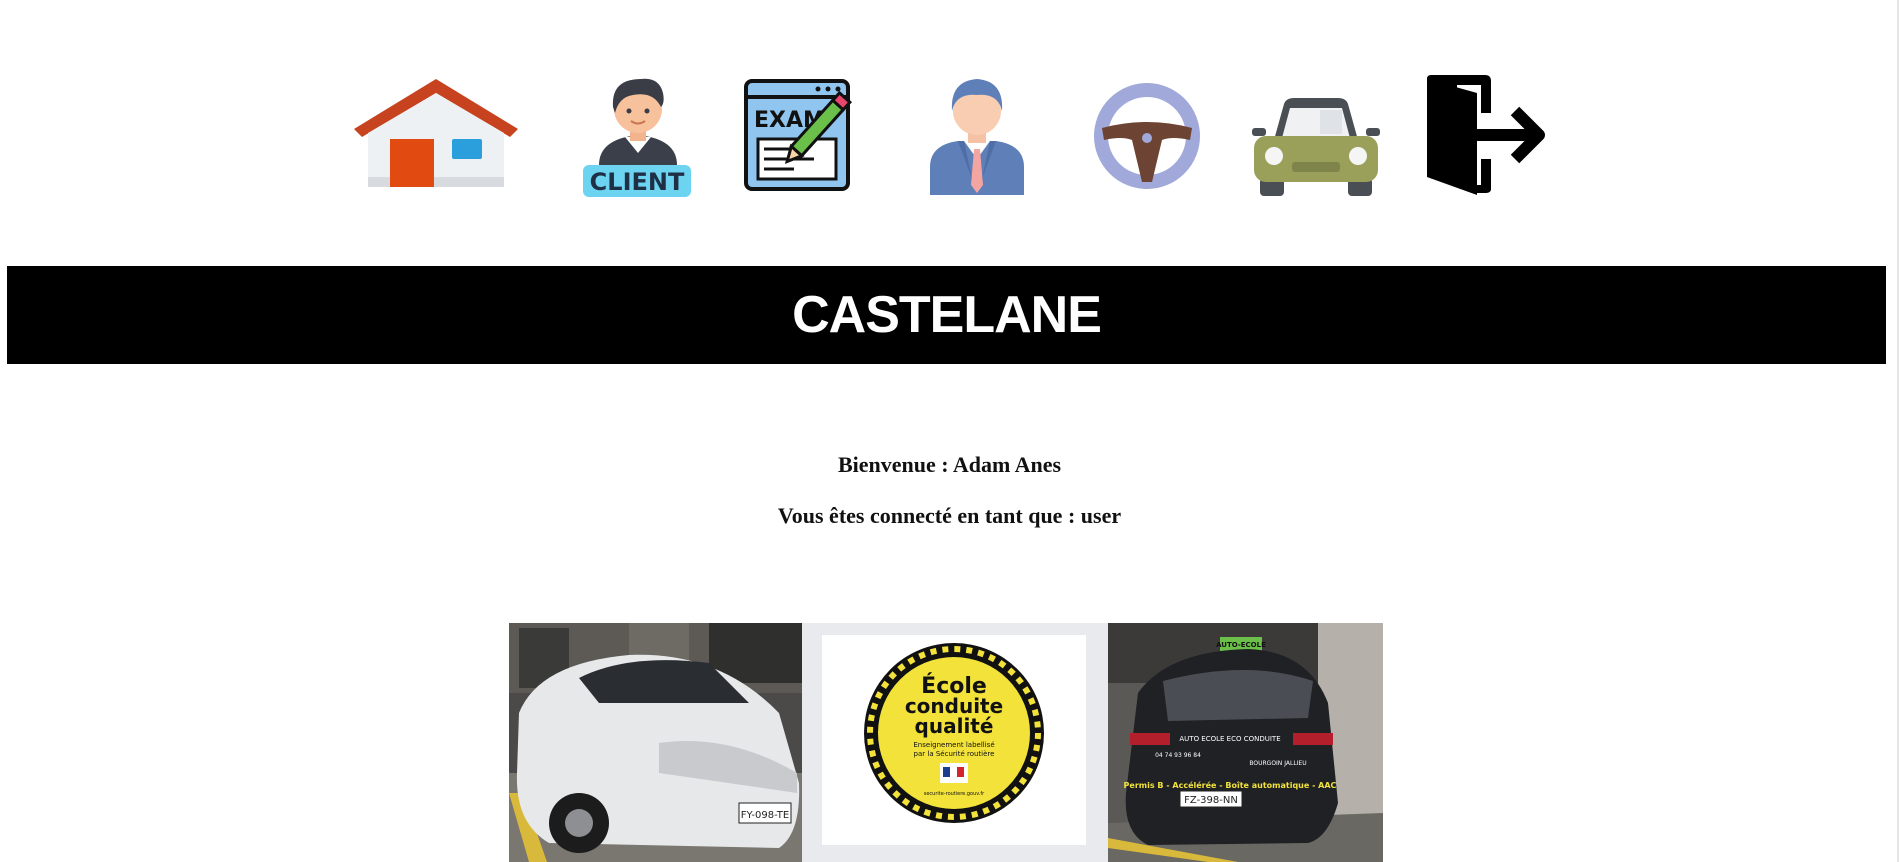 The width and height of the screenshot is (1899, 862). I want to click on nav-vehicule-link, so click(1316, 147).